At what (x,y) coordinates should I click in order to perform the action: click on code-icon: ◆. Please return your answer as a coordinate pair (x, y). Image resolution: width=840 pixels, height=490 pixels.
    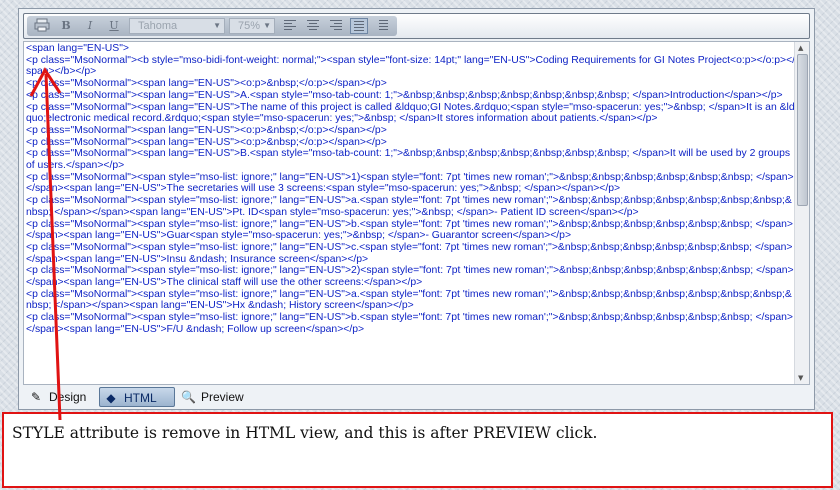
    Looking at the image, I should click on (111, 398).